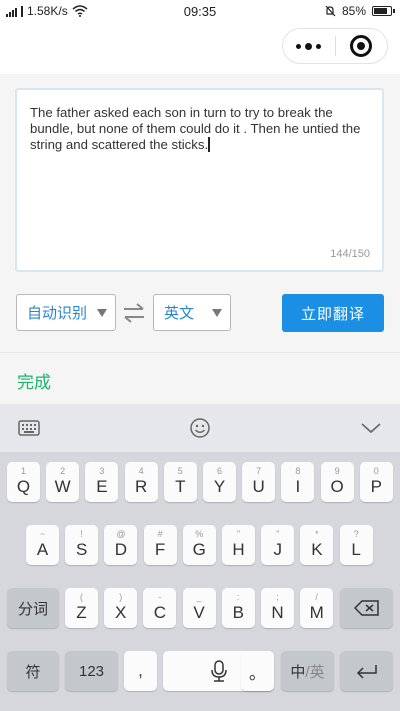 This screenshot has width=400, height=711. I want to click on key-label: Y, so click(219, 486).